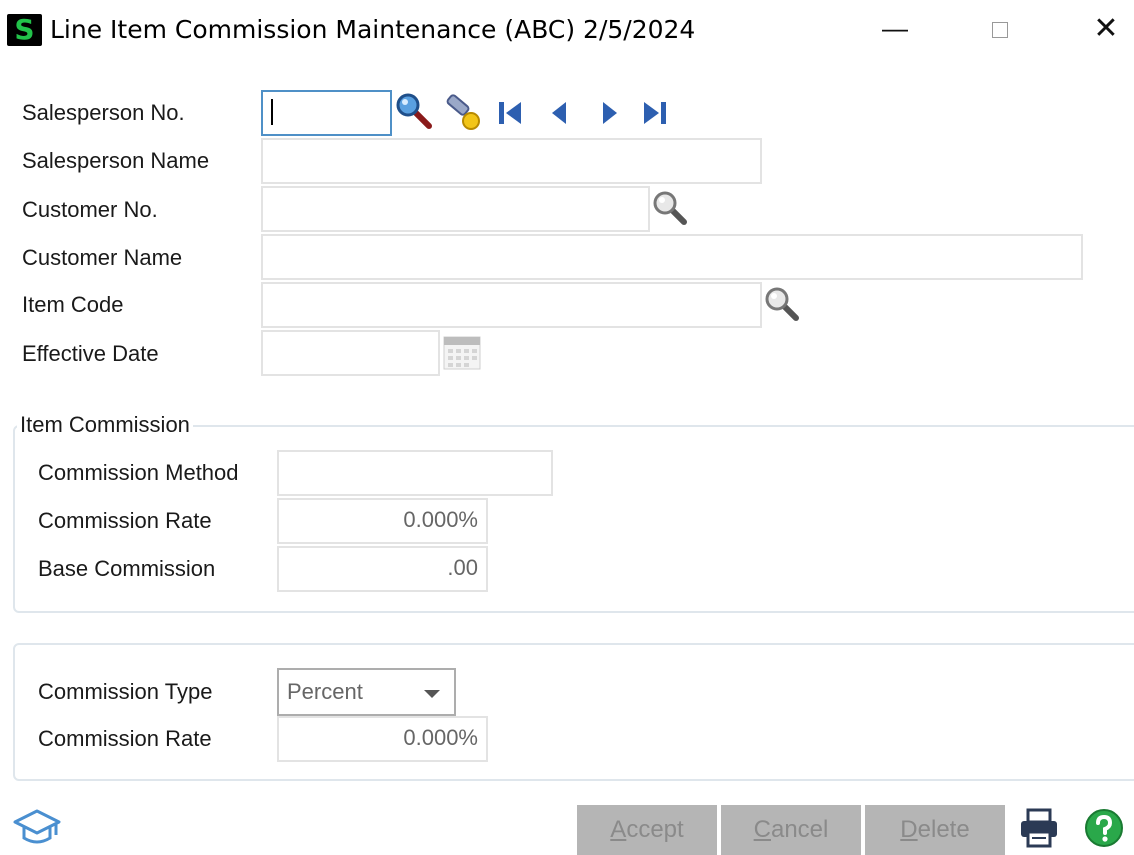 This screenshot has width=1134, height=855. I want to click on commission-type-select: Percent, so click(366, 692).